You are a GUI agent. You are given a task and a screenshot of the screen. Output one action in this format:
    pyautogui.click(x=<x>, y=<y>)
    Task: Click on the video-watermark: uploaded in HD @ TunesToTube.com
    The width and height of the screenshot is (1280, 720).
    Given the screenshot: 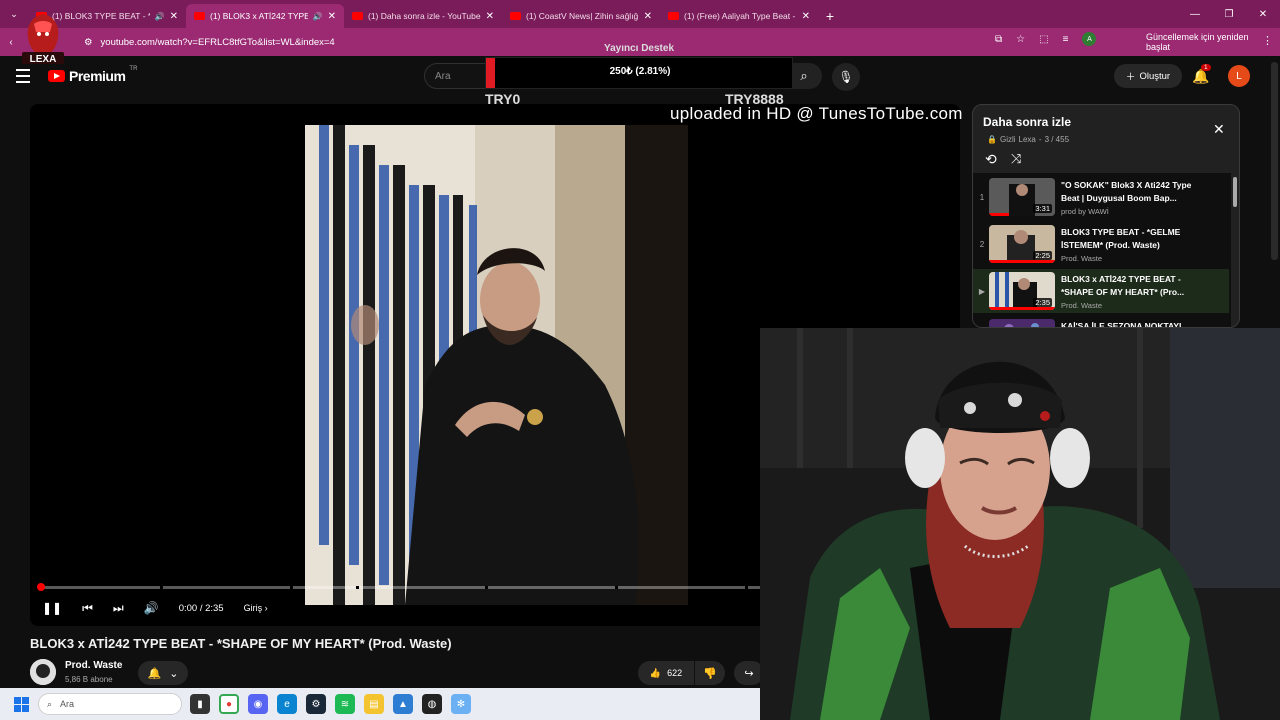 What is the action you would take?
    pyautogui.click(x=816, y=113)
    